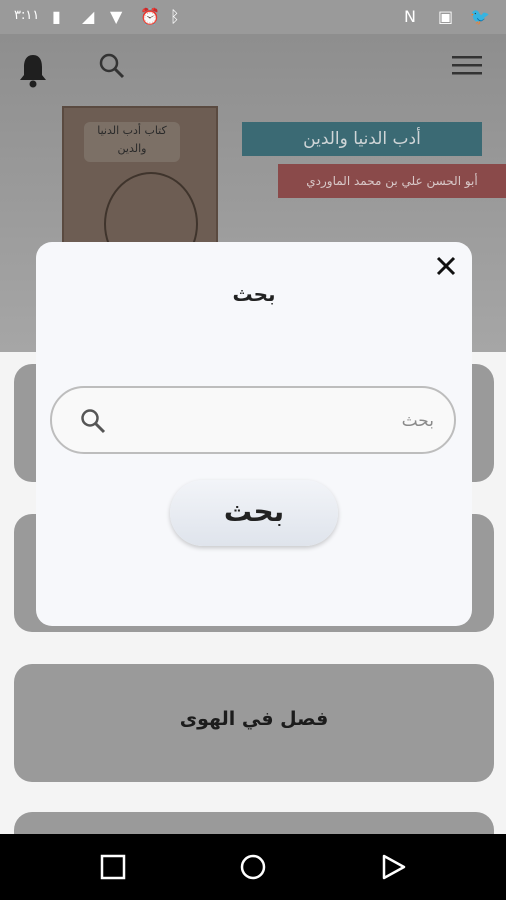  I want to click on recents-square-icon, so click(113, 867).